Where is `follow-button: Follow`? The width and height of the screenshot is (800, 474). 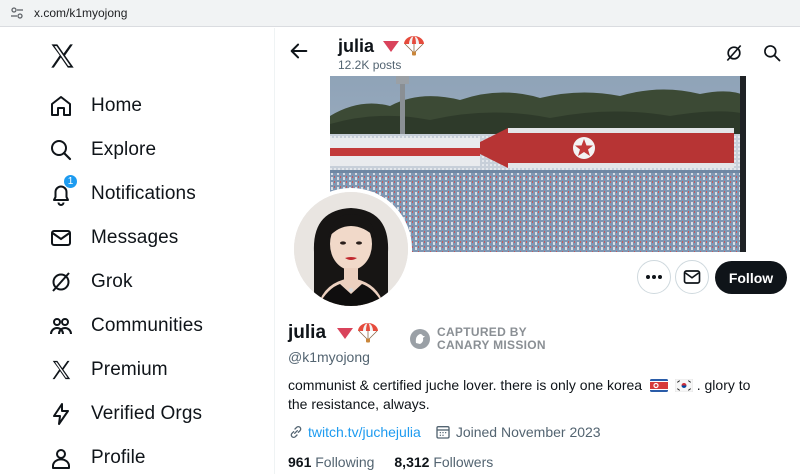 follow-button: Follow is located at coordinates (751, 277).